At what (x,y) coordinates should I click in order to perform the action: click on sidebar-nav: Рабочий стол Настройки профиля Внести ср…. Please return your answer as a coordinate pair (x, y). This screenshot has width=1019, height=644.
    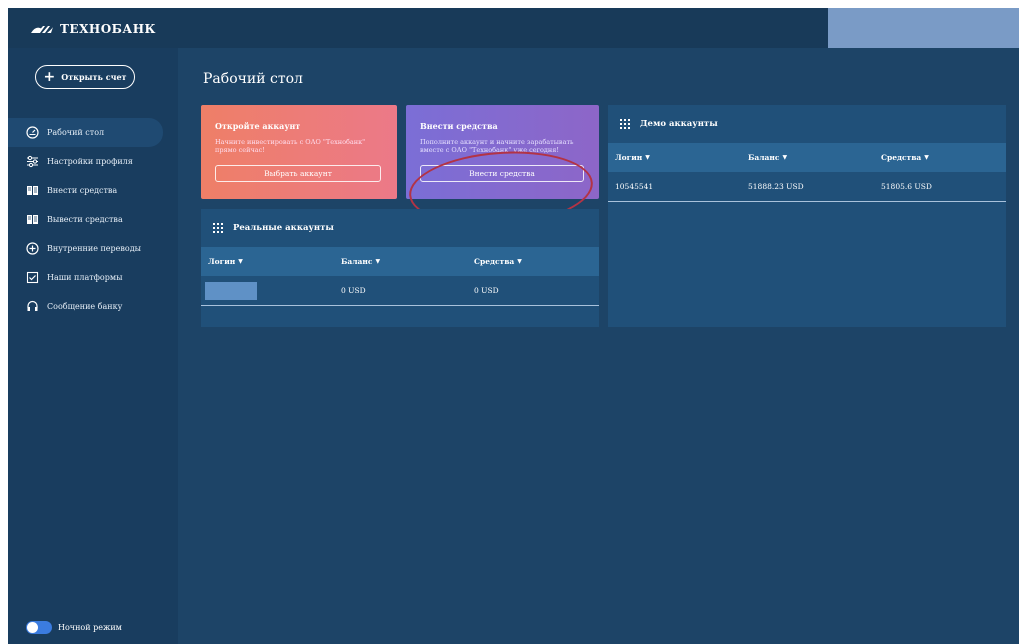
    Looking at the image, I should click on (93, 219).